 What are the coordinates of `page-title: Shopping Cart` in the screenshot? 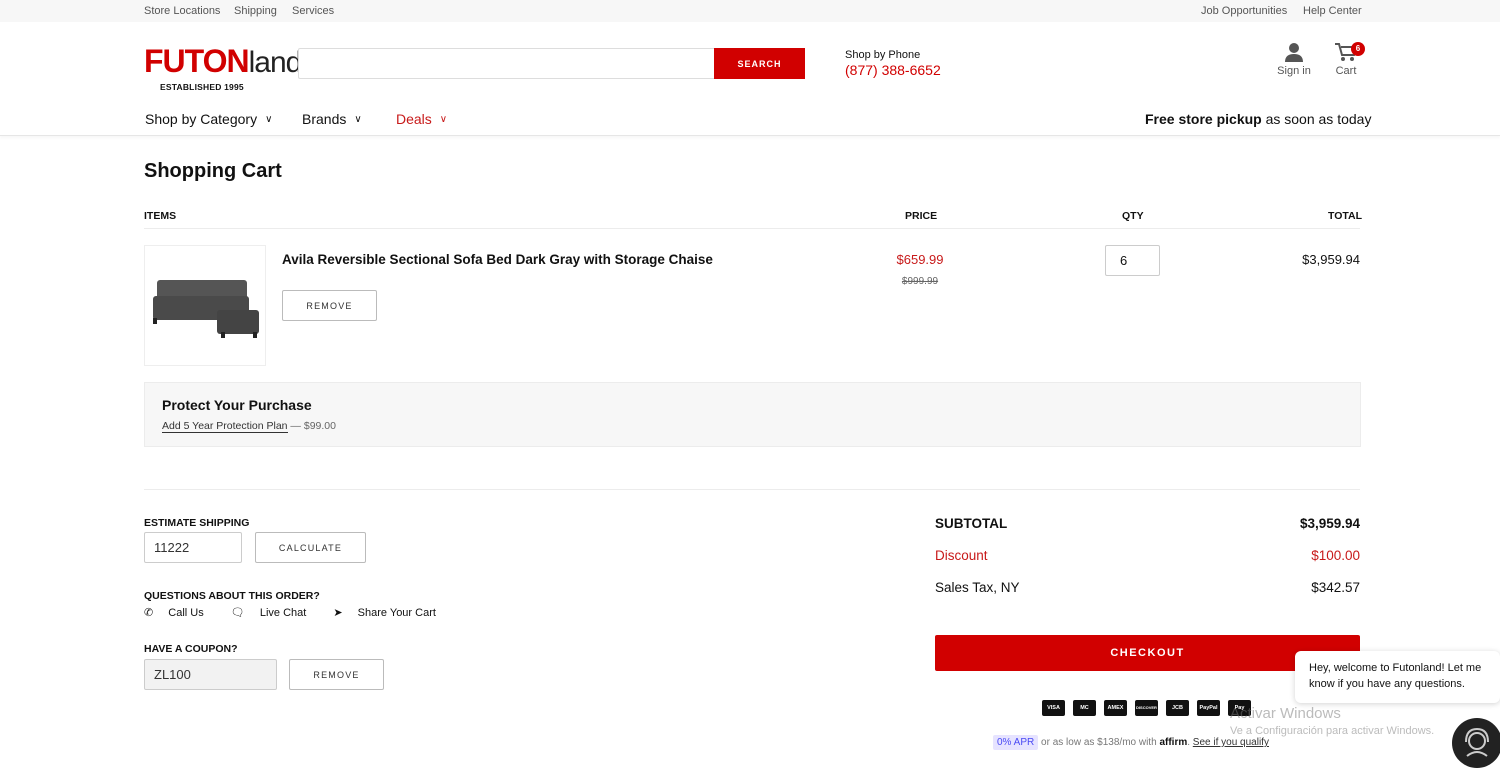 It's located at (213, 171).